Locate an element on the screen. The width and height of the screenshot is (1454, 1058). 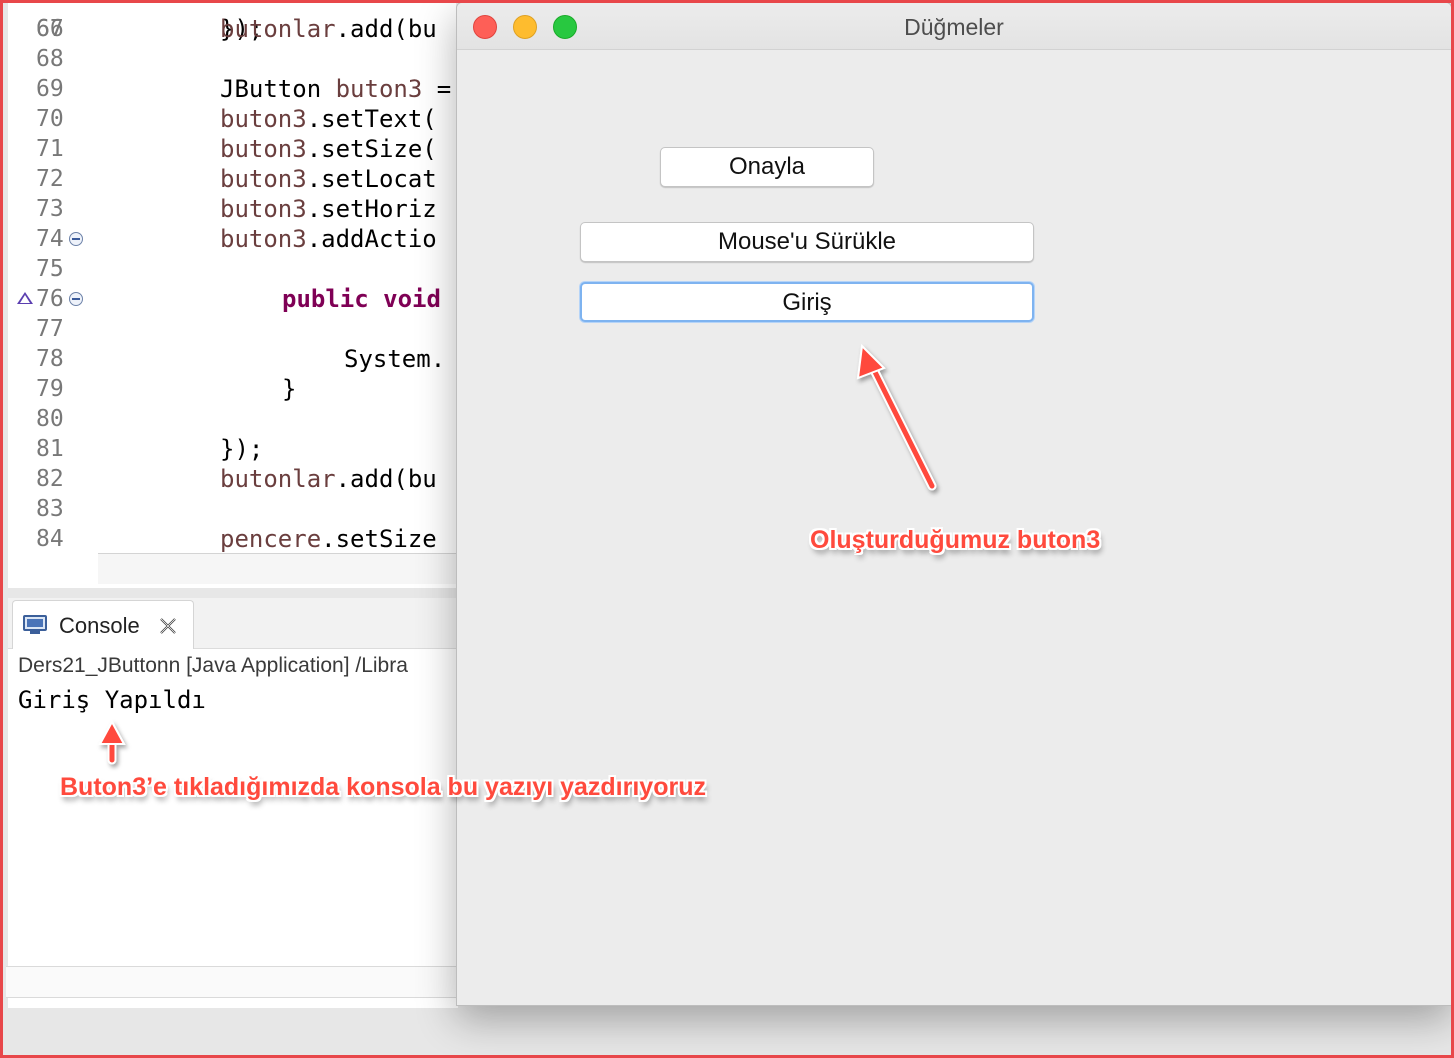
code-text: buton3.setLocat is located at coordinates (328, 179).